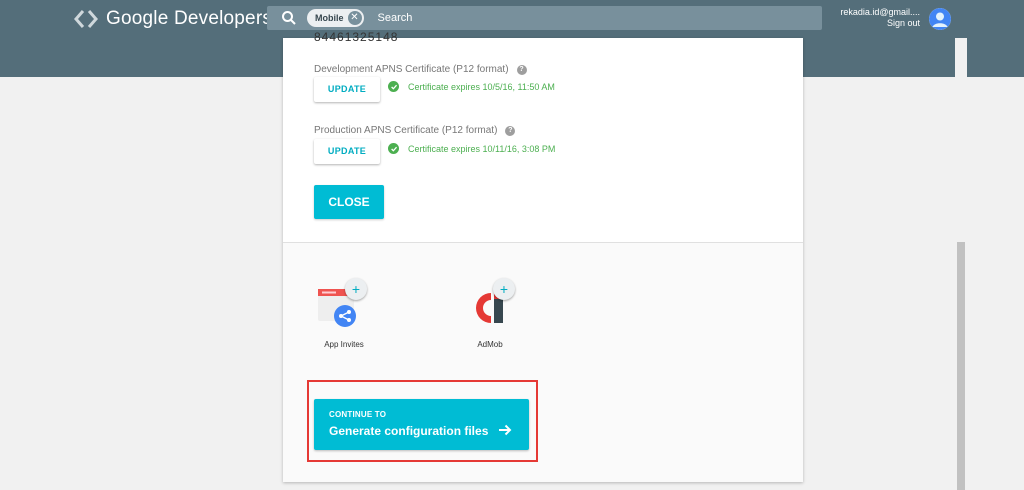 Image resolution: width=1024 pixels, height=490 pixels. I want to click on account-info: rekadia.id@gmail.... Sign out, so click(880, 18).